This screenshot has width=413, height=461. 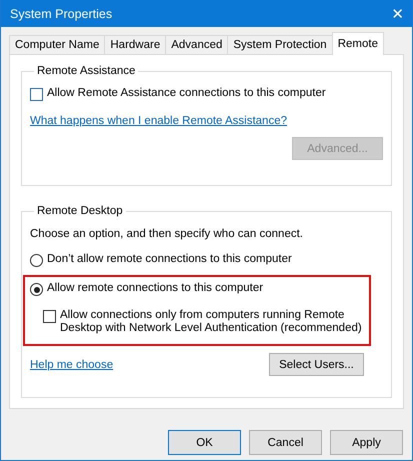 I want to click on group-title: Remote Desktop, so click(x=80, y=211).